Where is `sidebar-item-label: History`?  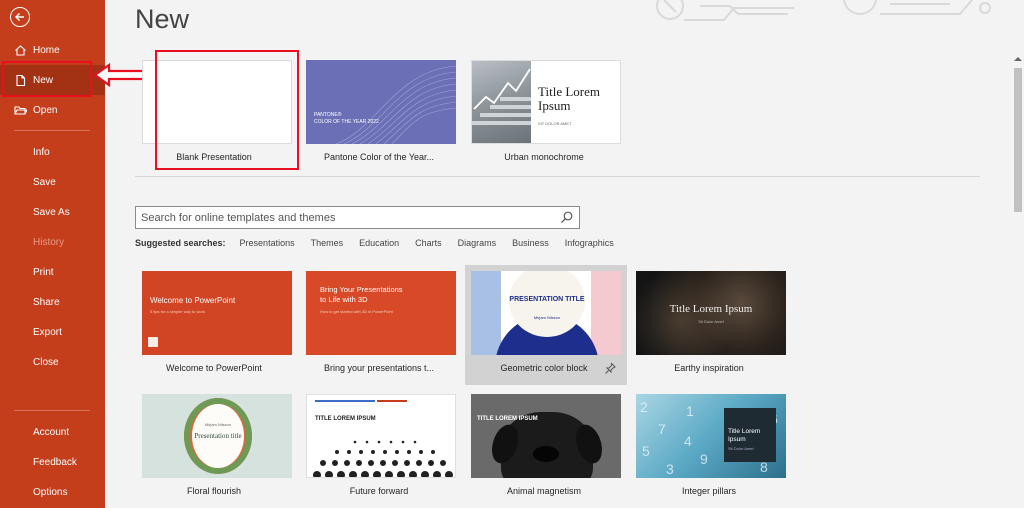 sidebar-item-label: History is located at coordinates (49, 242).